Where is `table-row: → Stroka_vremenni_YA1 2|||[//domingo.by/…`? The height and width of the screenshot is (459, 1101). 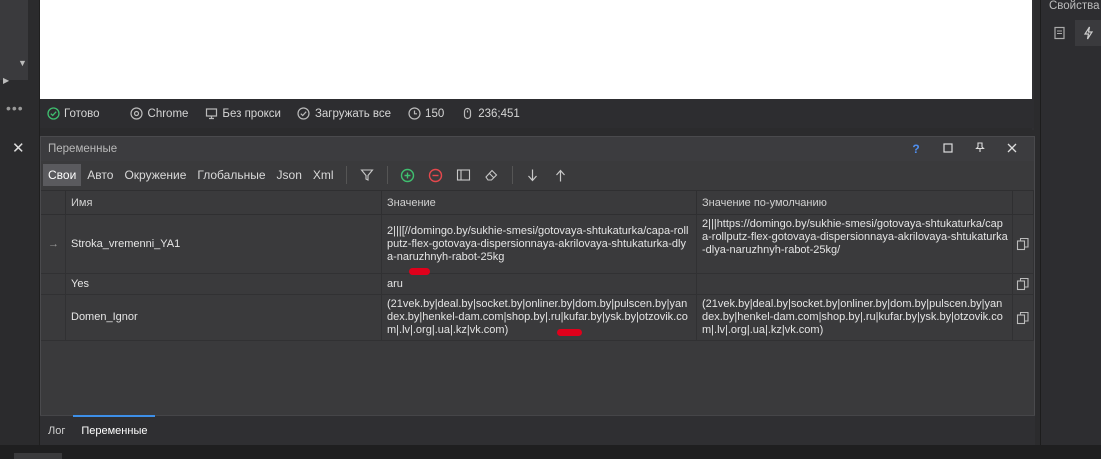
table-row: → Stroka_vremenni_YA1 2|||[//domingo.by/… is located at coordinates (537, 245).